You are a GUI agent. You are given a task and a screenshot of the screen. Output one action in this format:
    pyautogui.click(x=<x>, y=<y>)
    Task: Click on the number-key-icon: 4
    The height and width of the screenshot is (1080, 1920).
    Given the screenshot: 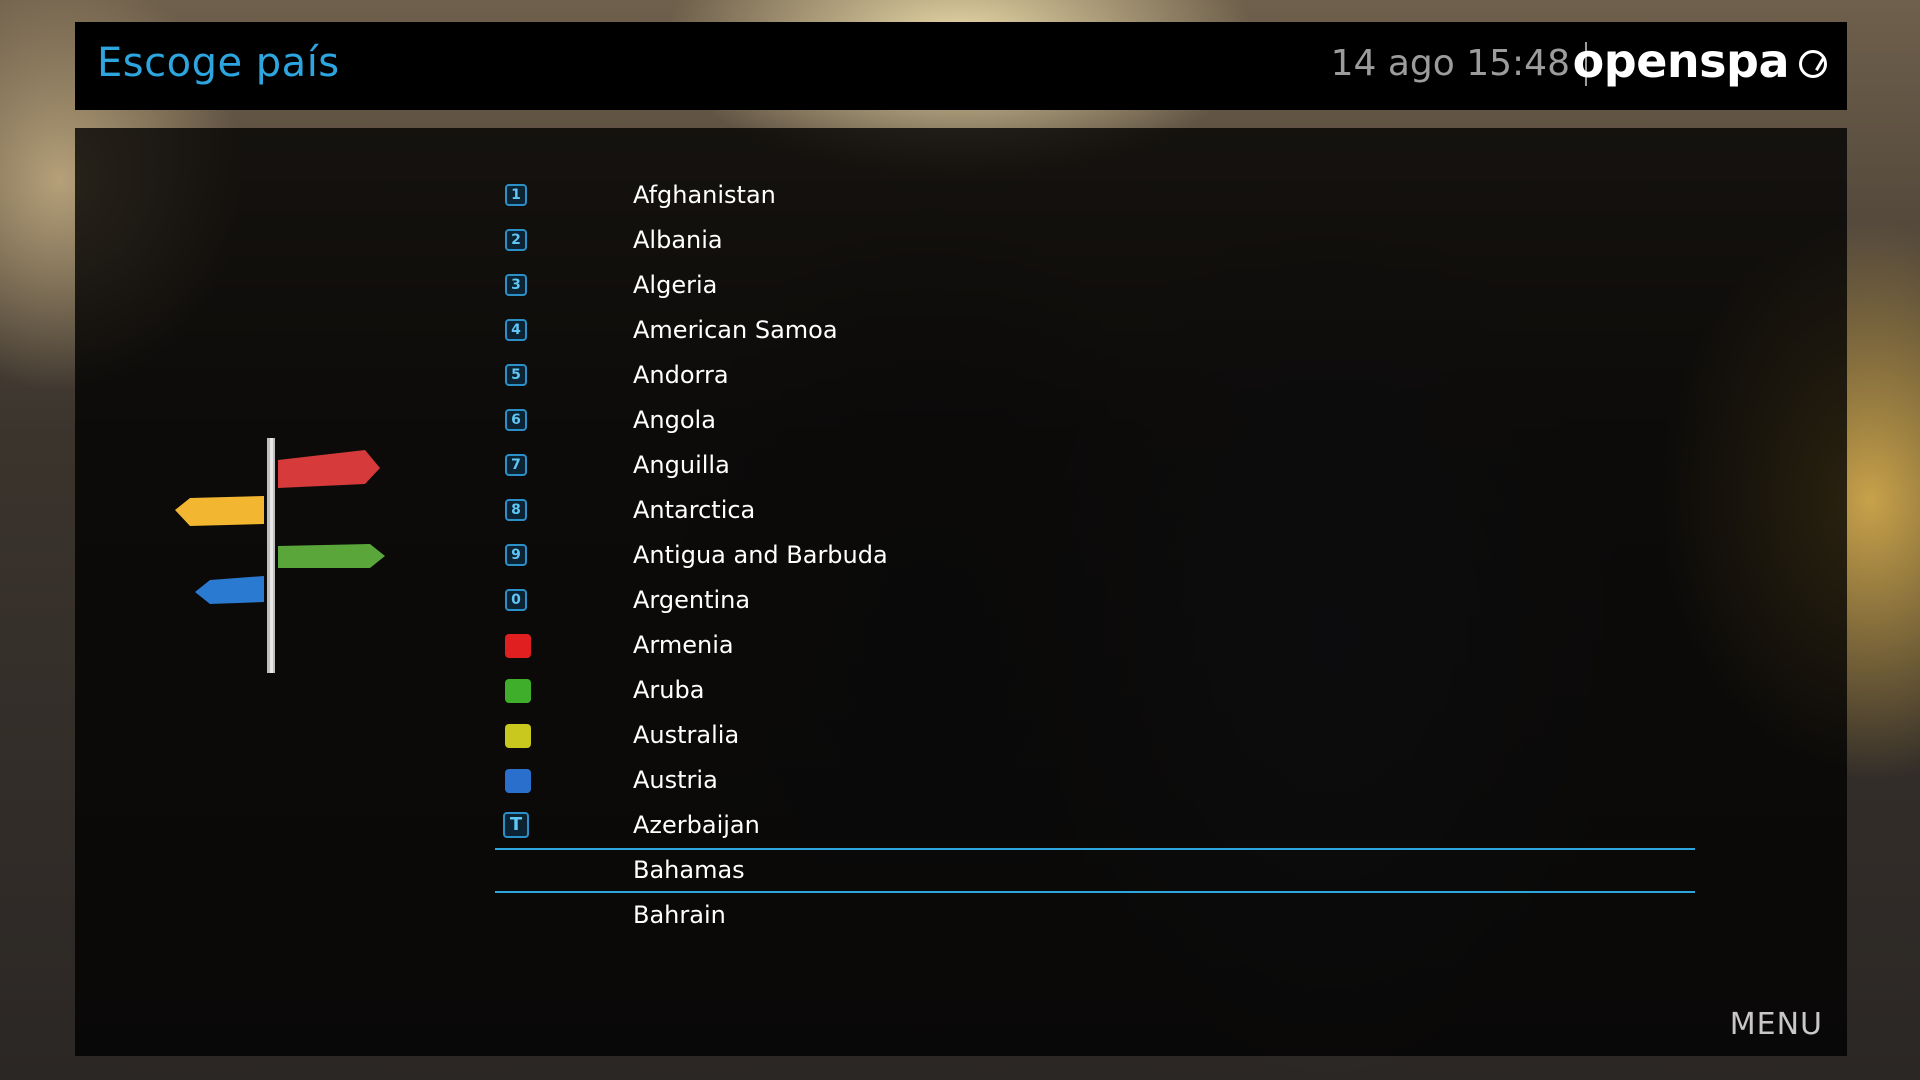 What is the action you would take?
    pyautogui.click(x=516, y=330)
    